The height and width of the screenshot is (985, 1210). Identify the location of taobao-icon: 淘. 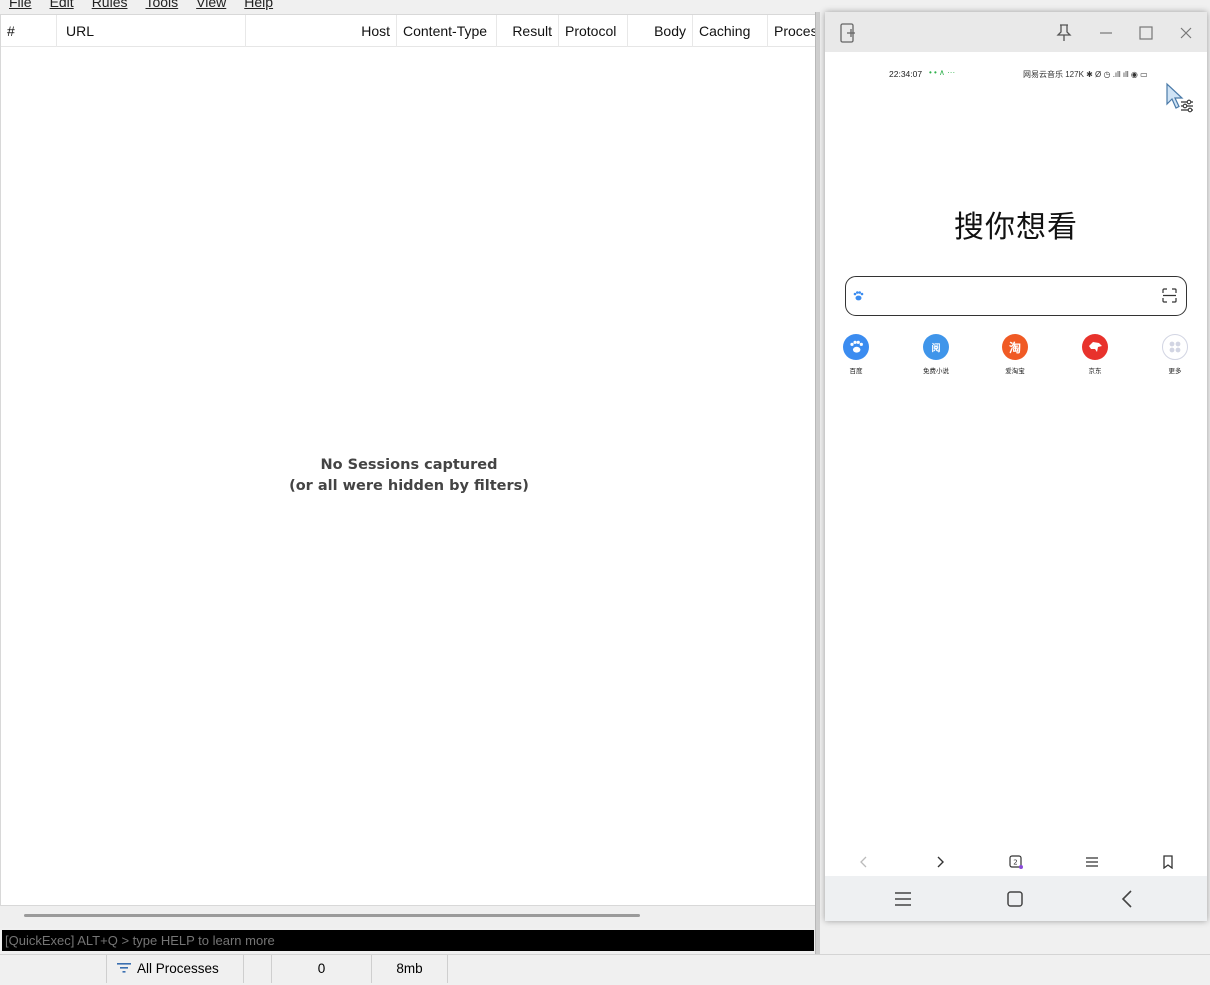
(1015, 347).